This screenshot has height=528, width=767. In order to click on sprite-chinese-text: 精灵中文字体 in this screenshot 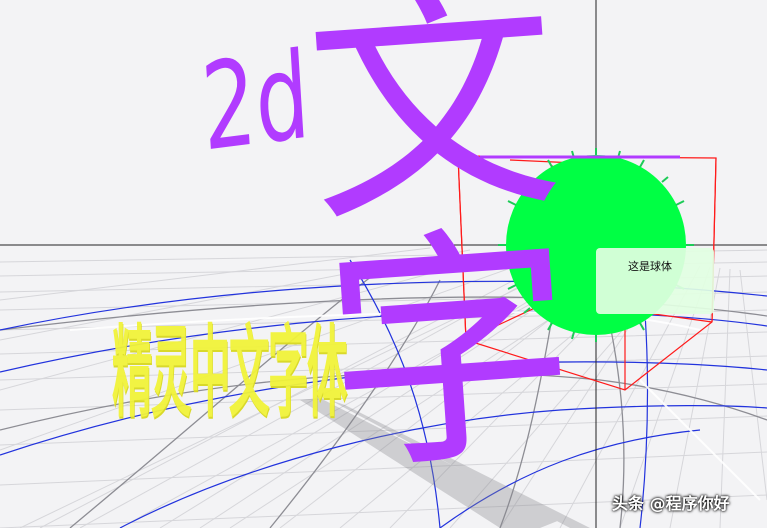, I will do `click(229, 373)`.